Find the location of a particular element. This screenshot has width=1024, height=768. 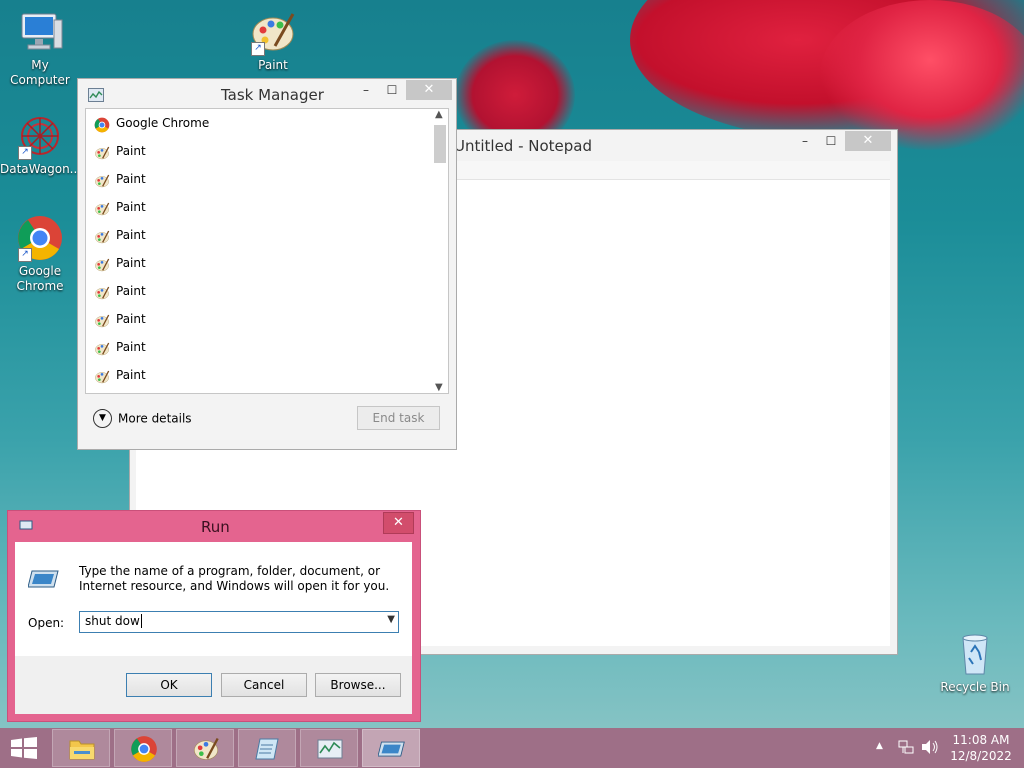

taskbar-file-explorer is located at coordinates (81, 748).